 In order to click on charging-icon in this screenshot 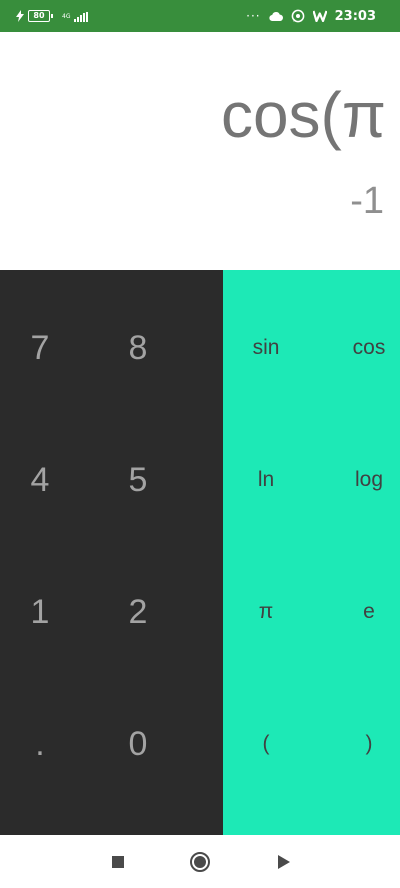, I will do `click(20, 16)`.